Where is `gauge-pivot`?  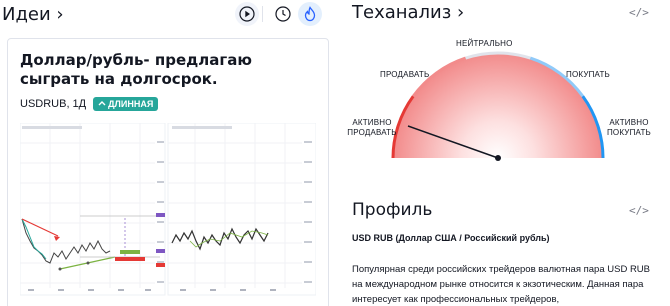
gauge-pivot is located at coordinates (498, 158).